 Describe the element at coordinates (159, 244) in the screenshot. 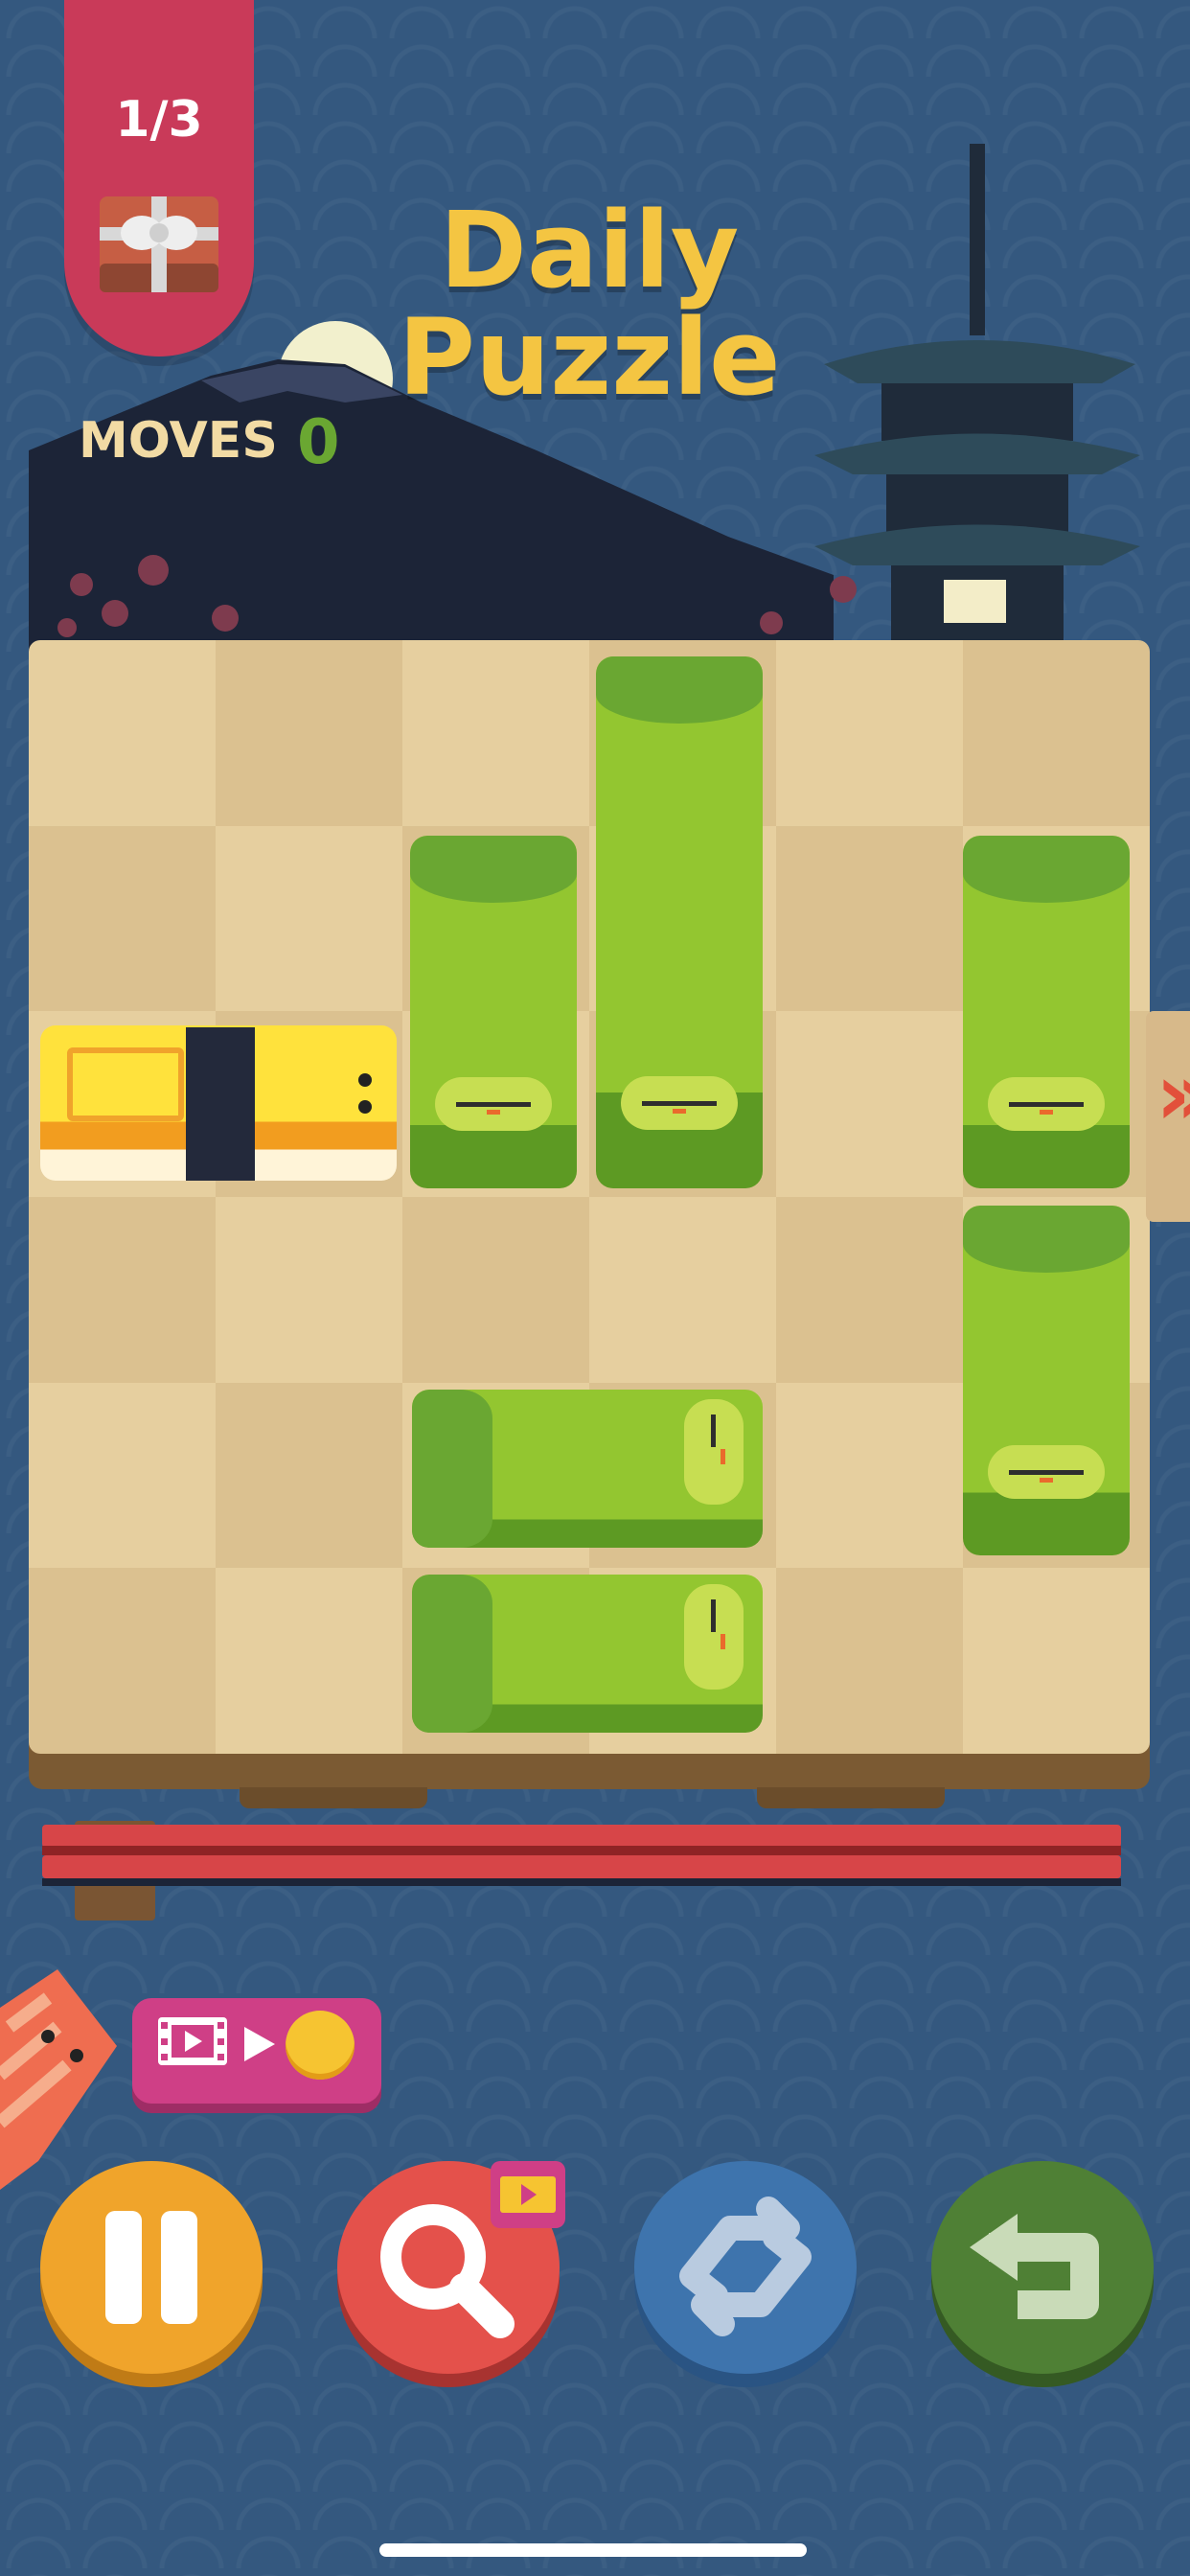

I see `gift-icon` at that location.